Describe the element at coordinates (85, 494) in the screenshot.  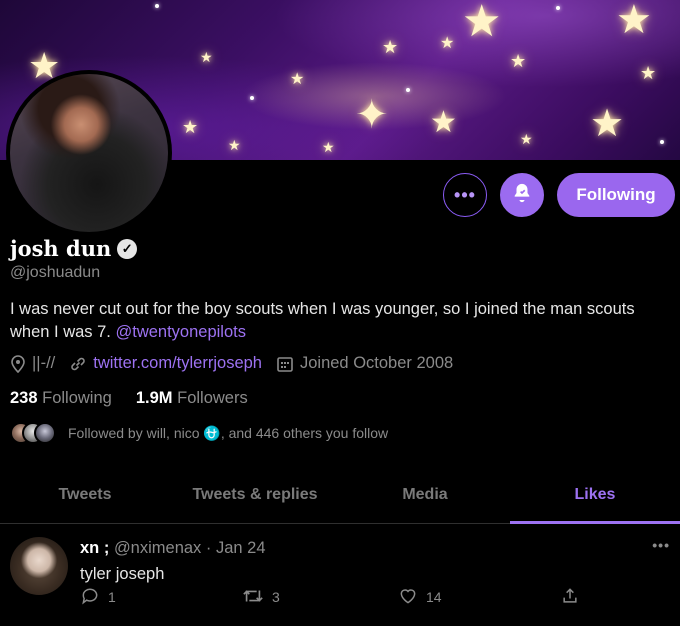
I see `tab-tweets: Tweets` at that location.